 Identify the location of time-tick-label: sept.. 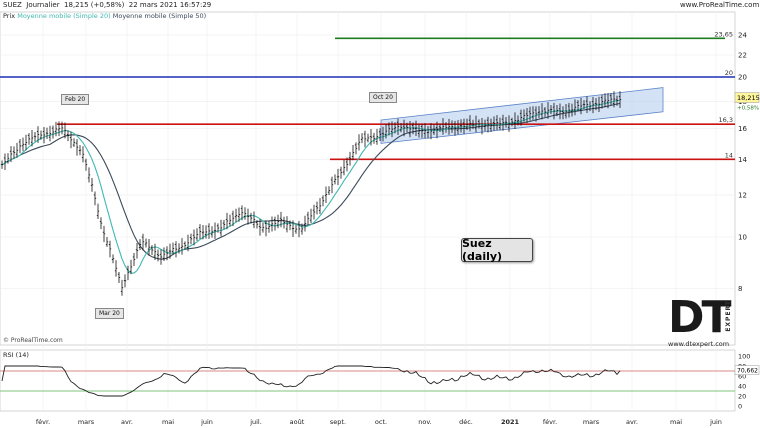
(338, 422).